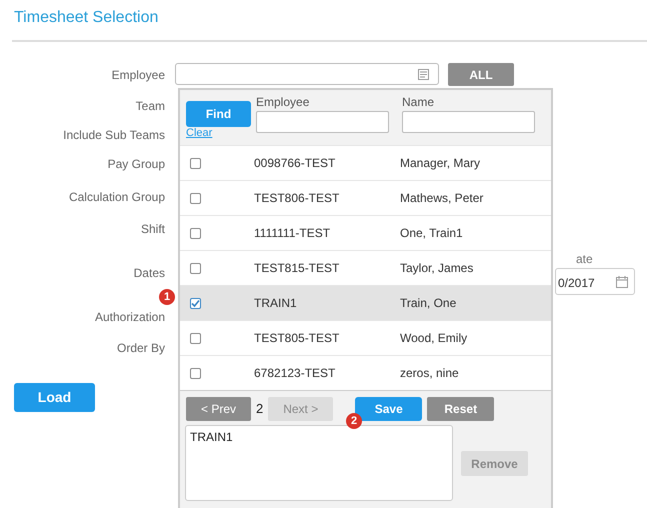 This screenshot has width=647, height=508. I want to click on employee-id: TEST805-TEST, so click(297, 338).